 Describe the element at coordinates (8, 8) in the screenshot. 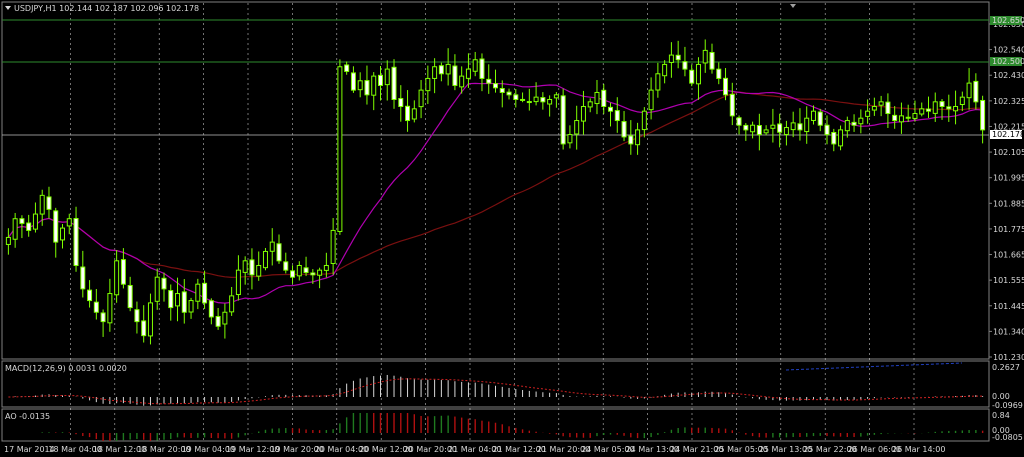

I see `dropdown-triangle-icon` at that location.